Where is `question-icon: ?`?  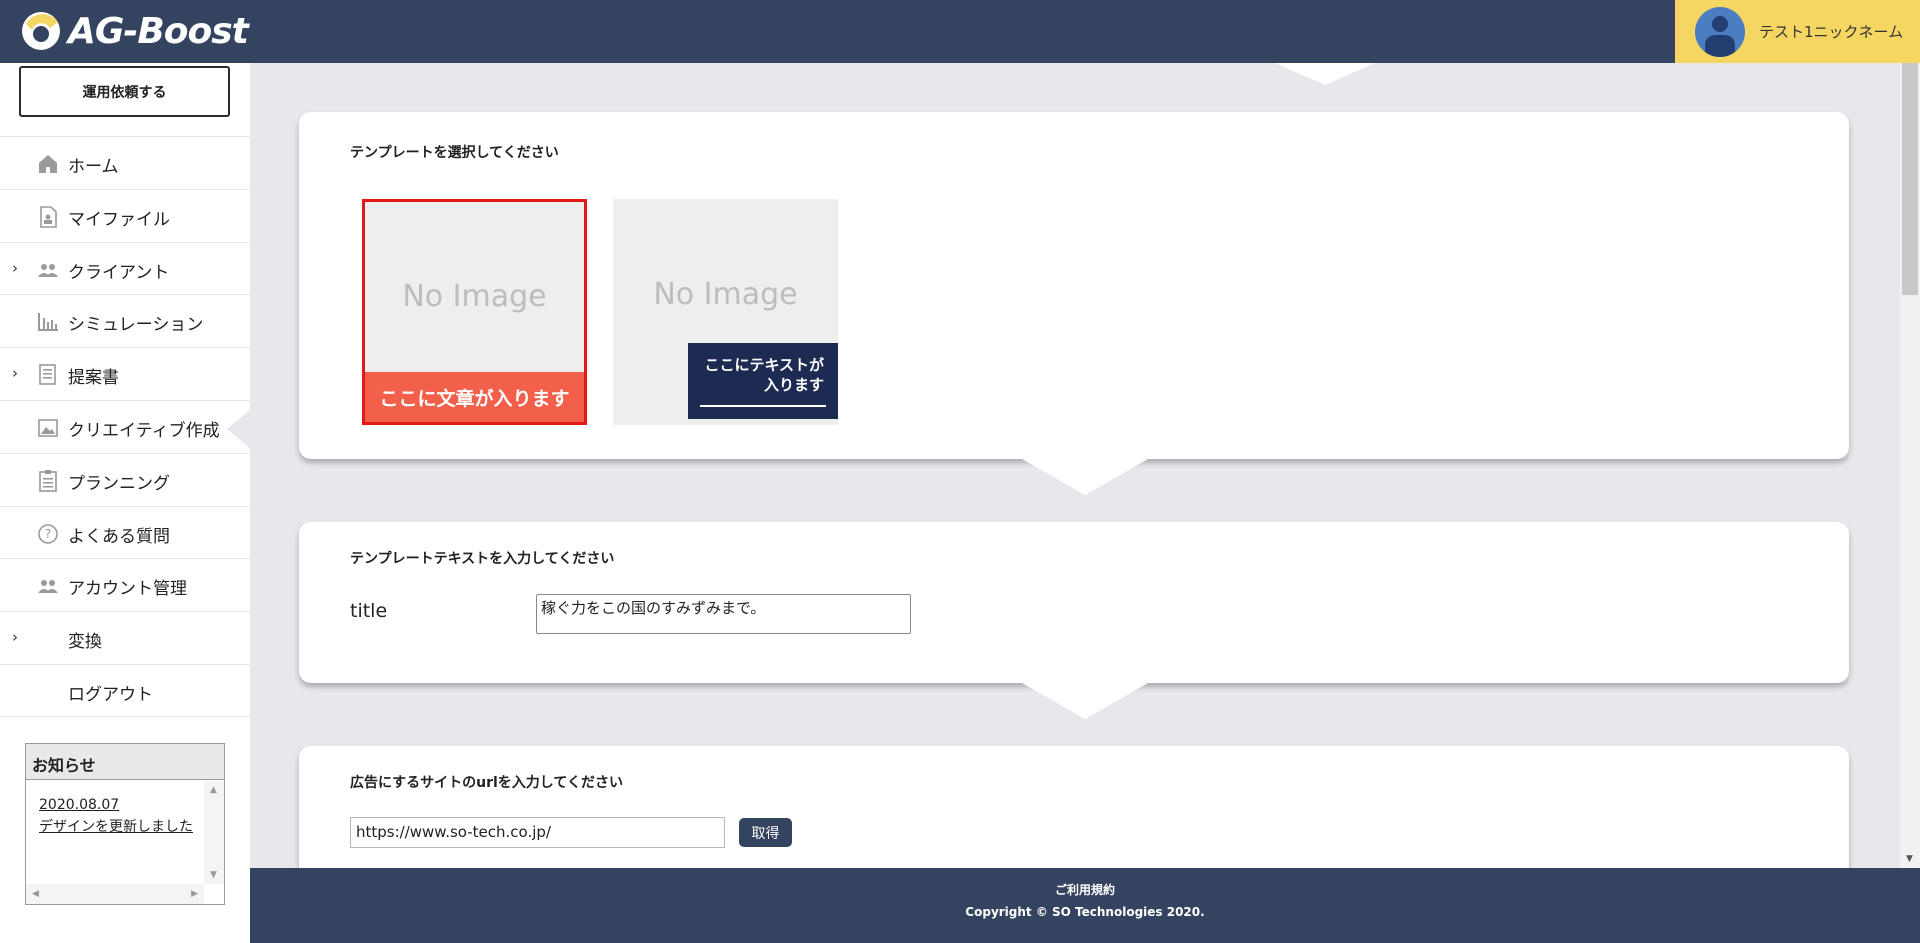 question-icon: ? is located at coordinates (48, 534).